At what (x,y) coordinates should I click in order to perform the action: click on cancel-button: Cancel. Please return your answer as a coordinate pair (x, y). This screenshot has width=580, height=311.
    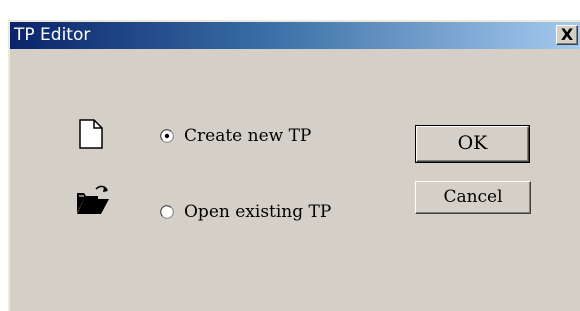
    Looking at the image, I should click on (473, 197).